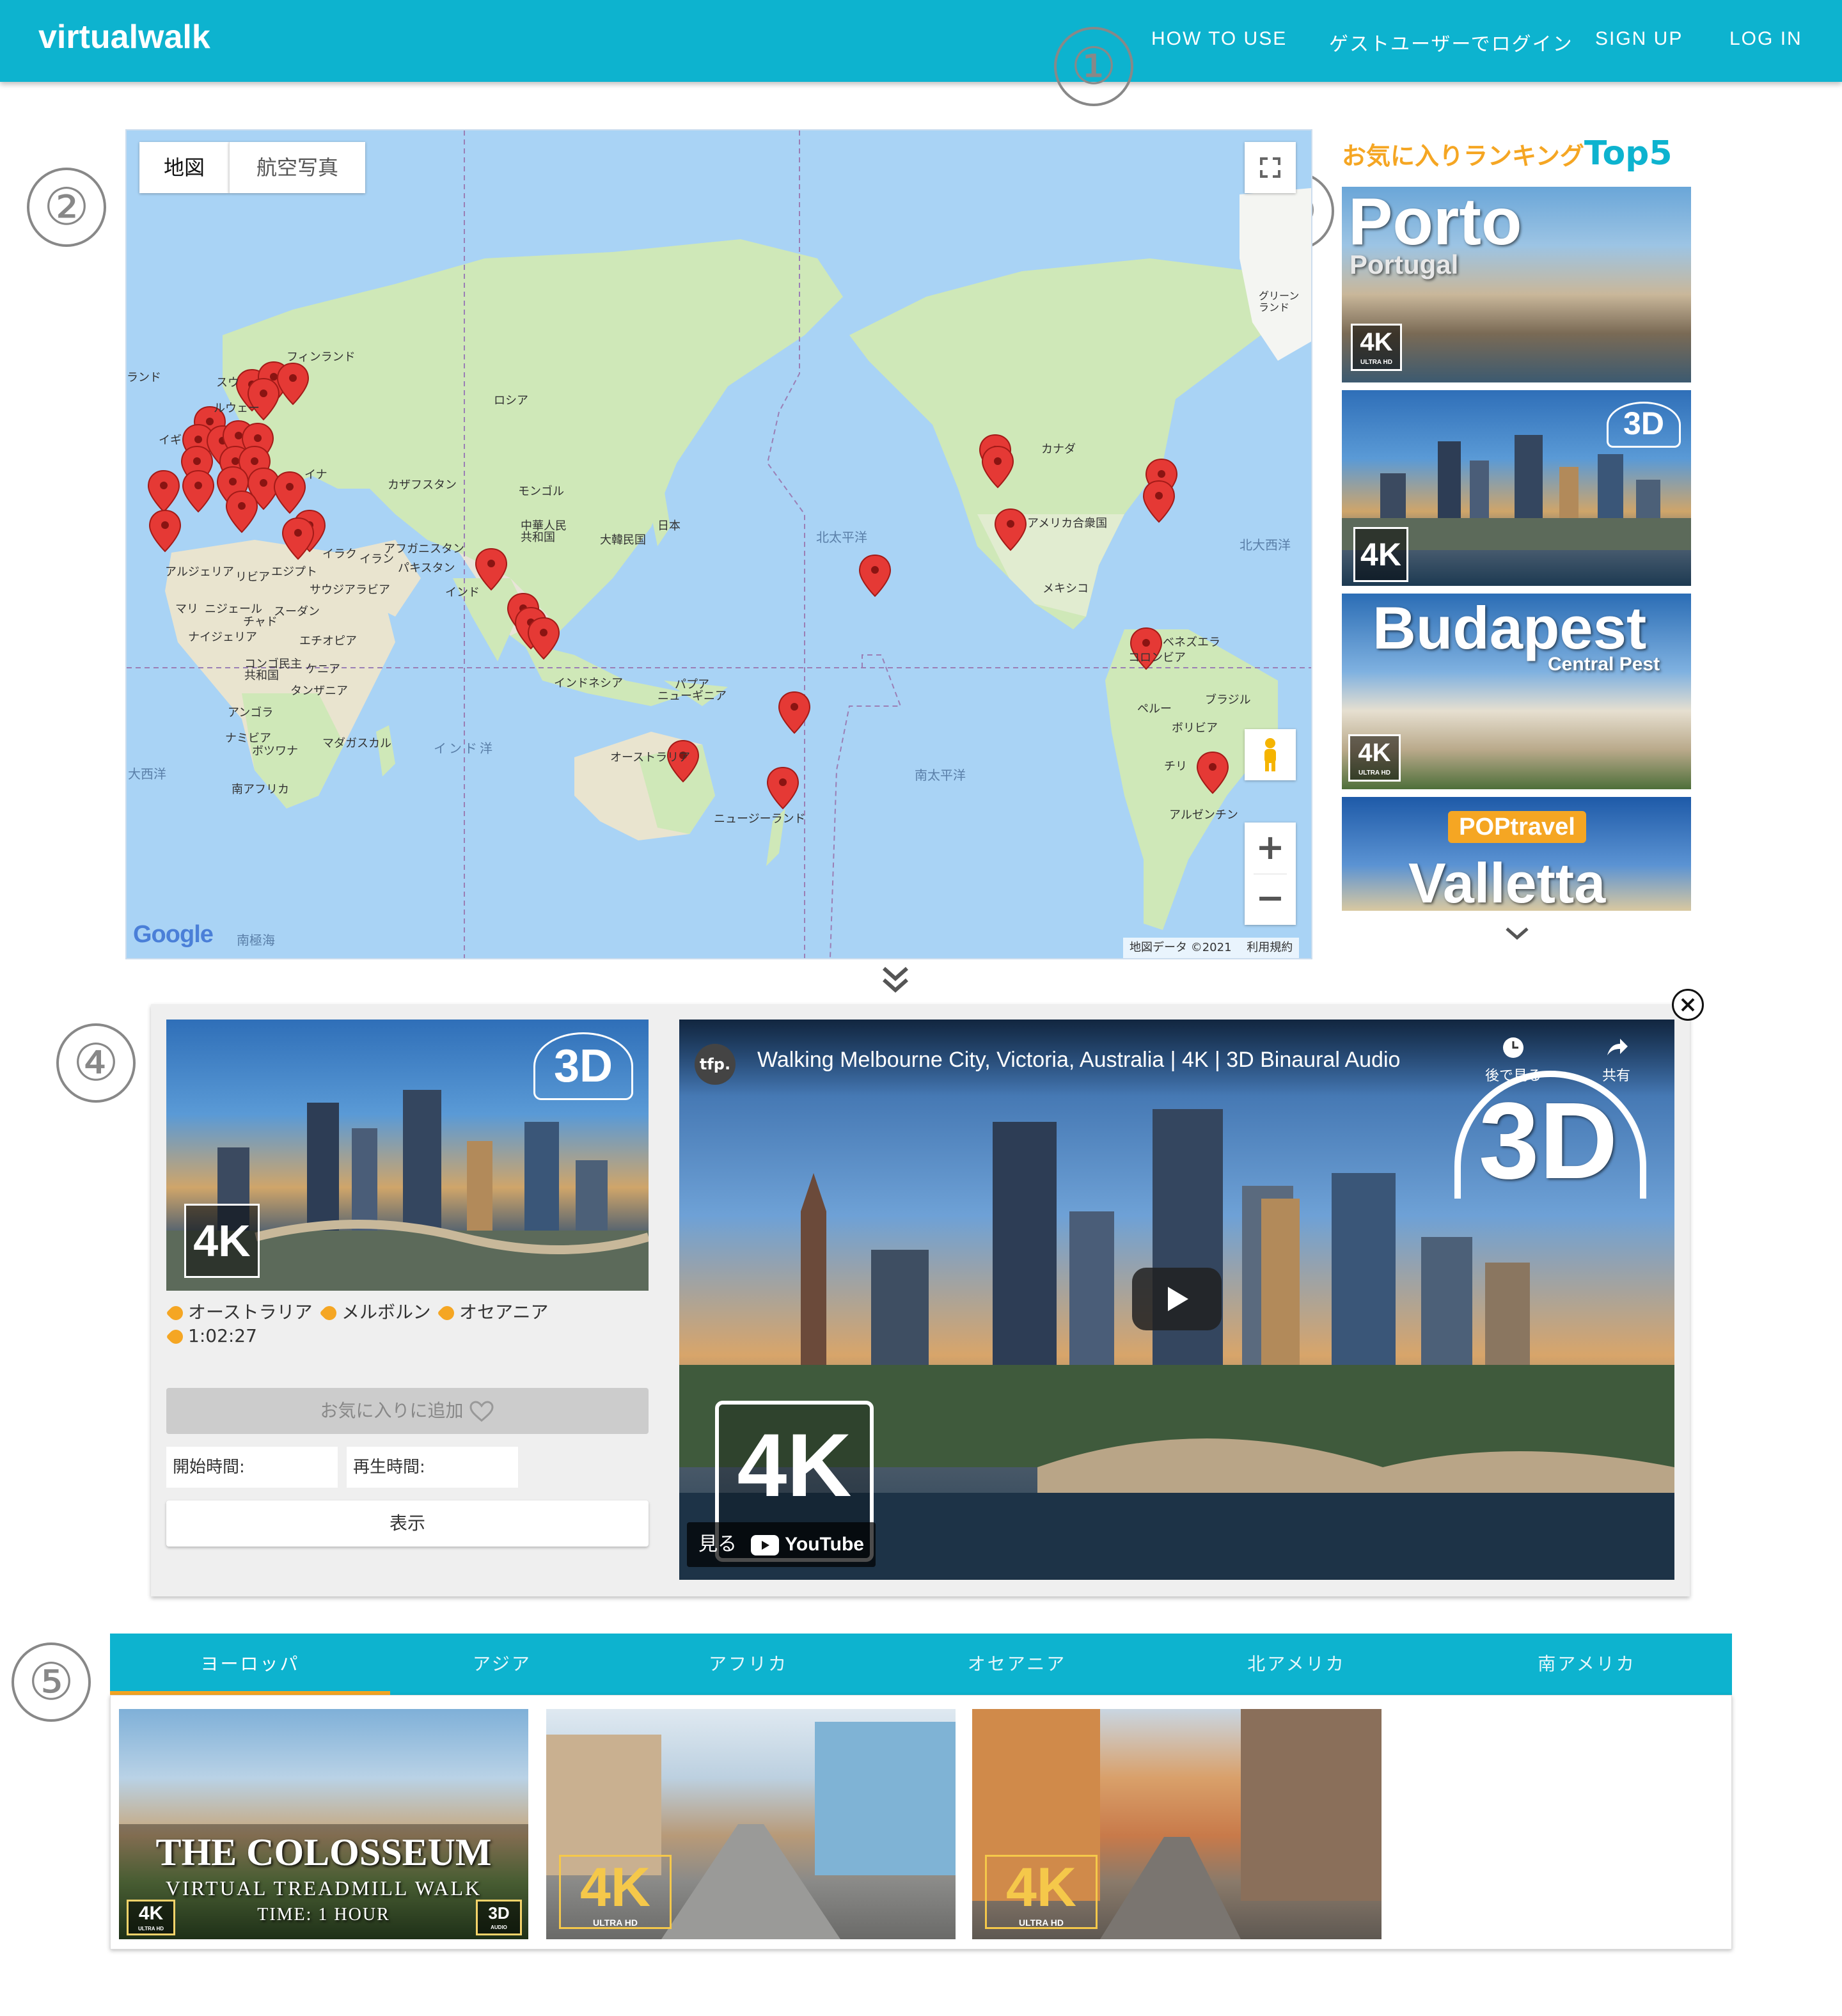 This screenshot has height=2016, width=1842. I want to click on start-time-field: 開始時間:, so click(252, 1468).